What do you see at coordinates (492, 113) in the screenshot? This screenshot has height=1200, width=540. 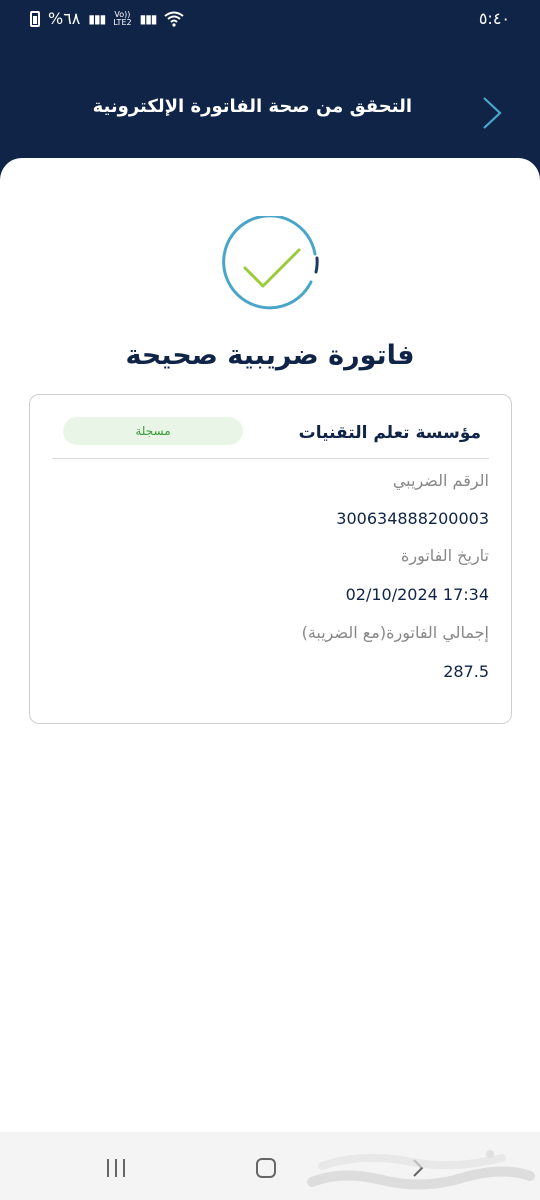 I see `chevron-right-icon` at bounding box center [492, 113].